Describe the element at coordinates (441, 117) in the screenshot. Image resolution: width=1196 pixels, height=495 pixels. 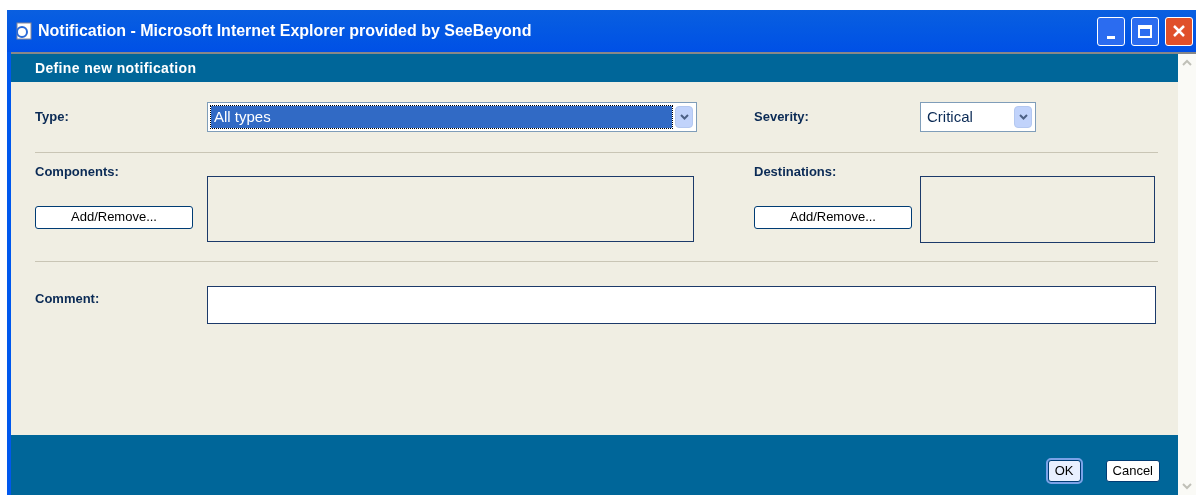
I see `select-value: All types` at that location.